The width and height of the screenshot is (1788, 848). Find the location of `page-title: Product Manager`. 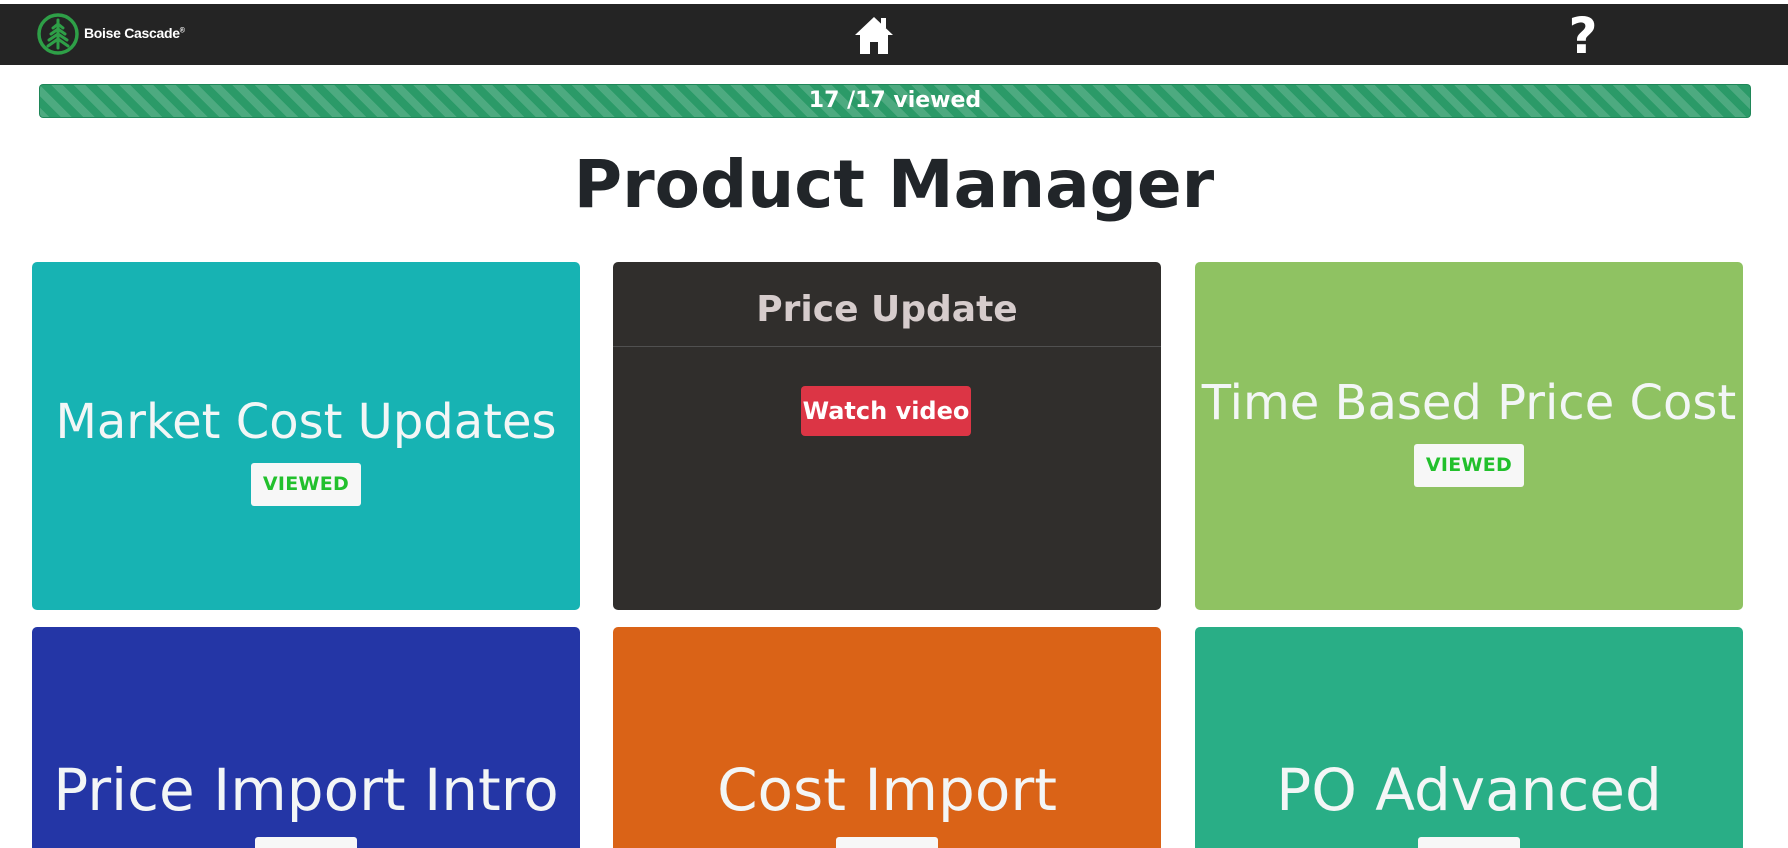

page-title: Product Manager is located at coordinates (894, 184).